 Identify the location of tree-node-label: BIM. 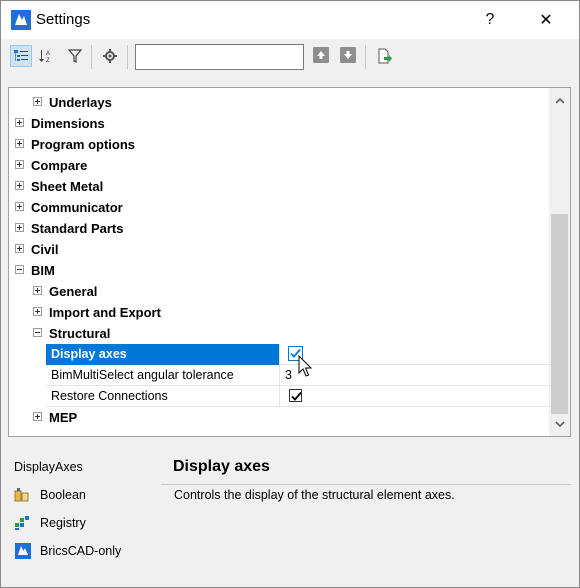
(43, 270).